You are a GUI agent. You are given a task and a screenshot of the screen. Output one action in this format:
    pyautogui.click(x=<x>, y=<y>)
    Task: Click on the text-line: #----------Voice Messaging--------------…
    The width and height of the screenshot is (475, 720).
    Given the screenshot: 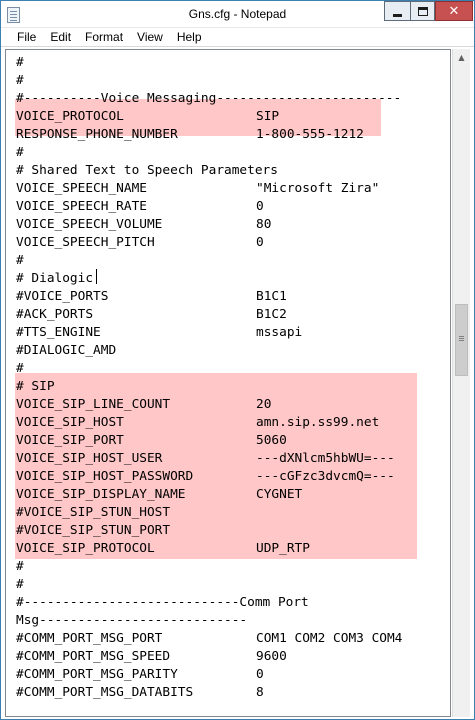 What is the action you would take?
    pyautogui.click(x=209, y=99)
    